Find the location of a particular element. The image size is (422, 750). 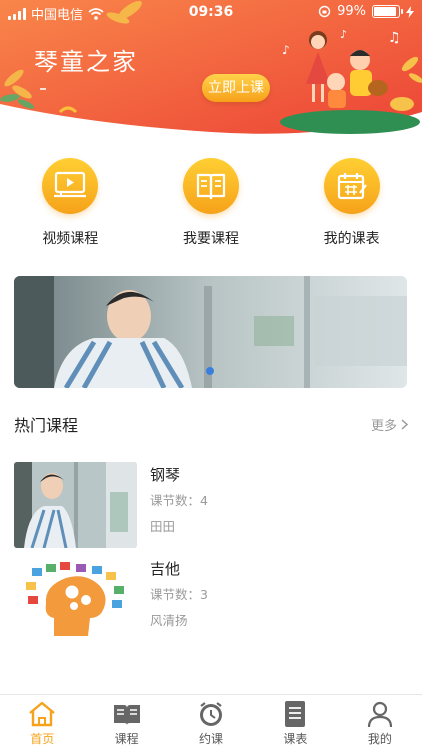

video-course-icon is located at coordinates (70, 186).